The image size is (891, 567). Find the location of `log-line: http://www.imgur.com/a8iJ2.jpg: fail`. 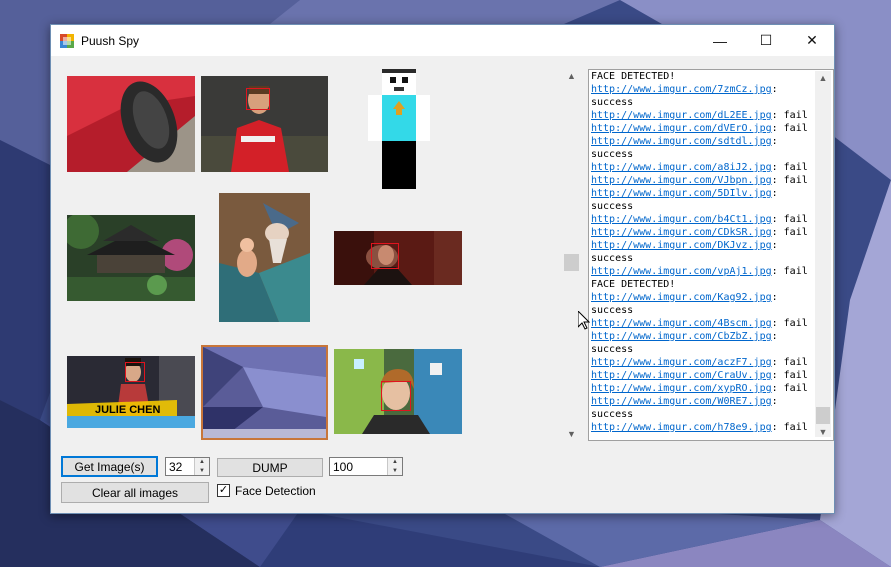

log-line: http://www.imgur.com/a8iJ2.jpg: fail is located at coordinates (711, 167).